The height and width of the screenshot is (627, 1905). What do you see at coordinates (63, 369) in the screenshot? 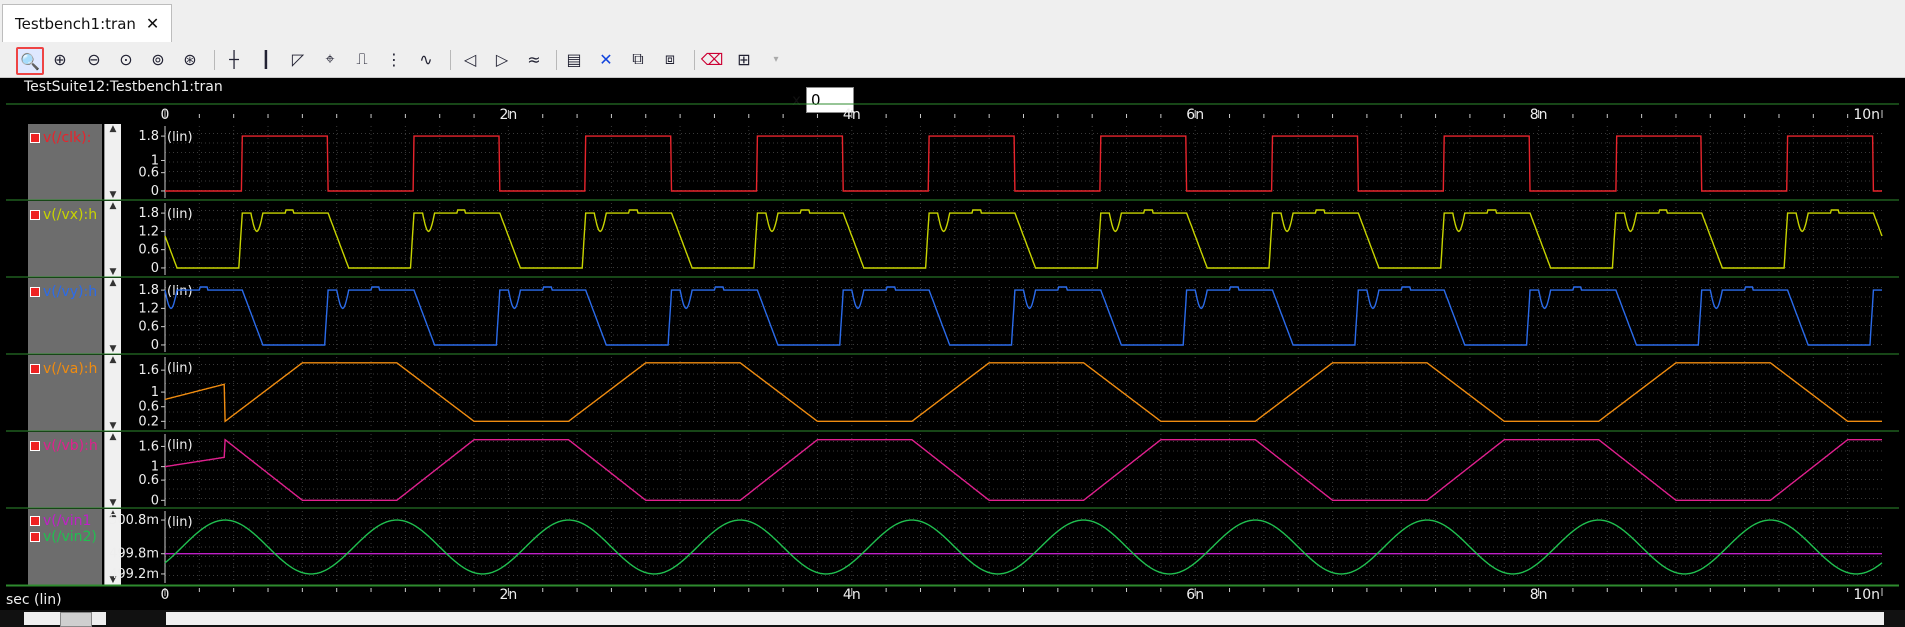
I see `signal-label-va: v(/va):h` at bounding box center [63, 369].